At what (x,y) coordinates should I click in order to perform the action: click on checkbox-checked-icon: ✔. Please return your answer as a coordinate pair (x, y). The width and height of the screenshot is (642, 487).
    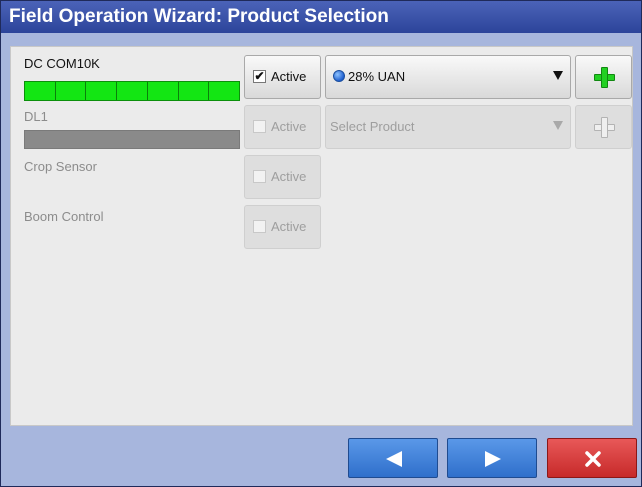
    Looking at the image, I should click on (259, 76).